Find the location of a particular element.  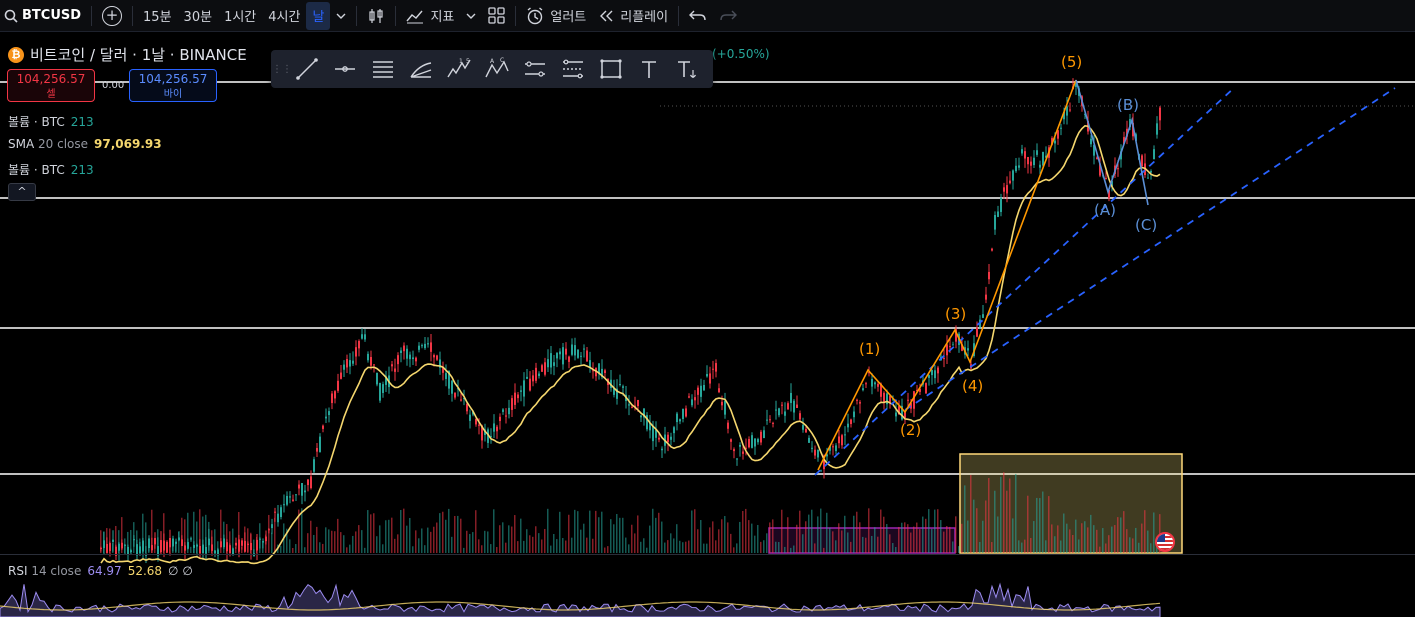

anchored-text-tool is located at coordinates (687, 69).